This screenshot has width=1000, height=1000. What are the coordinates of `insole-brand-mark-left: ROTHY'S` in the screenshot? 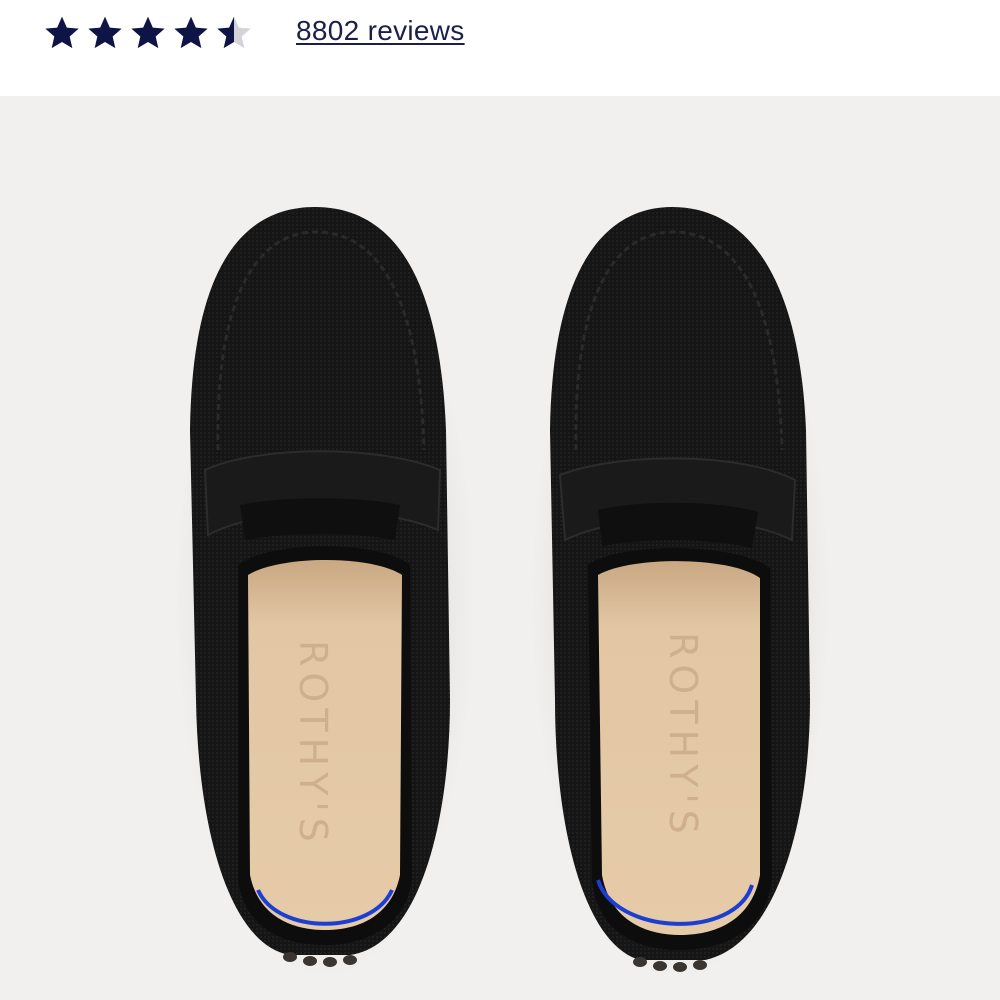 It's located at (313, 744).